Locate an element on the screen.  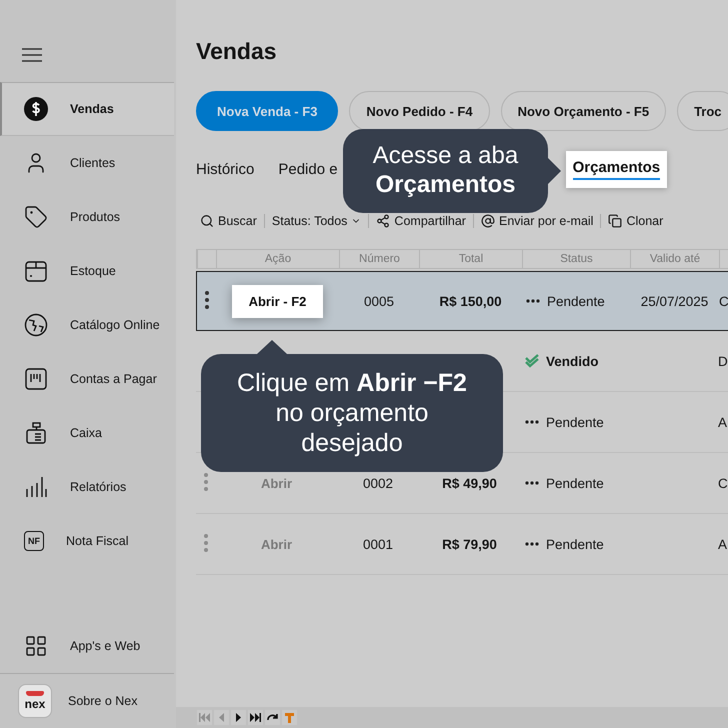
toolbar-button: Status: Todos is located at coordinates (316, 221).